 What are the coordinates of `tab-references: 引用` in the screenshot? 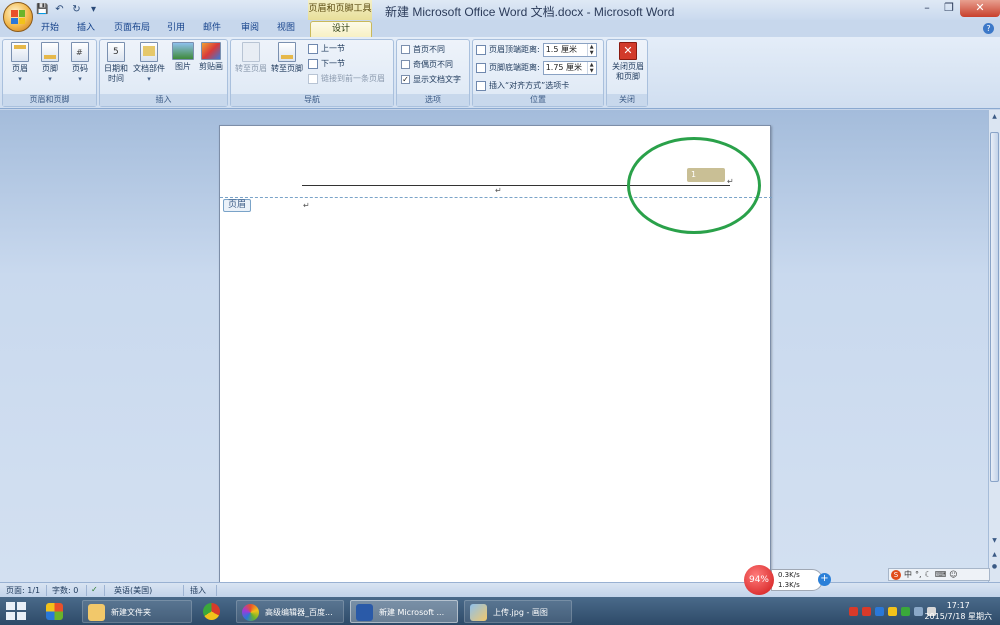 It's located at (176, 29).